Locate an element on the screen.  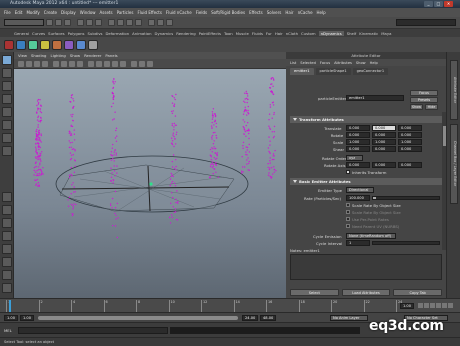
shelf-tab-shelf: Shelf is located at coordinates (352, 33).